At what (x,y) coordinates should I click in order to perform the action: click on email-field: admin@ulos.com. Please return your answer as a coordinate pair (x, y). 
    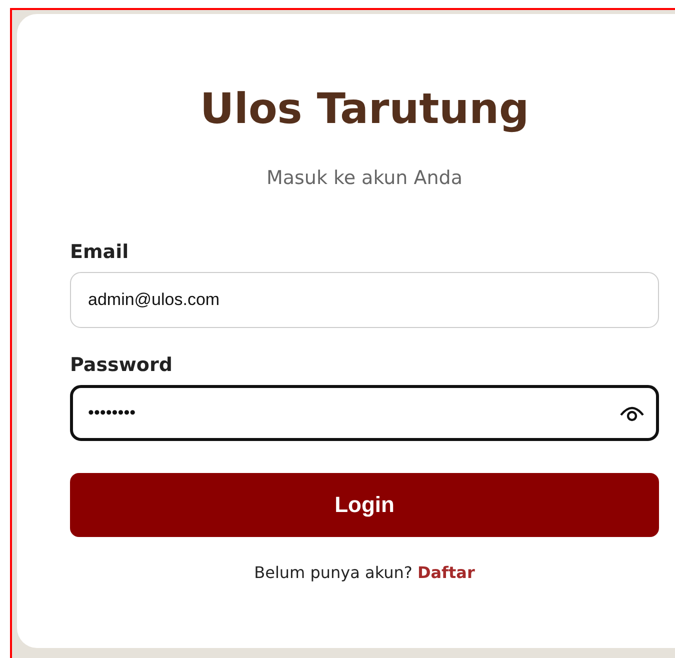
    Looking at the image, I should click on (364, 300).